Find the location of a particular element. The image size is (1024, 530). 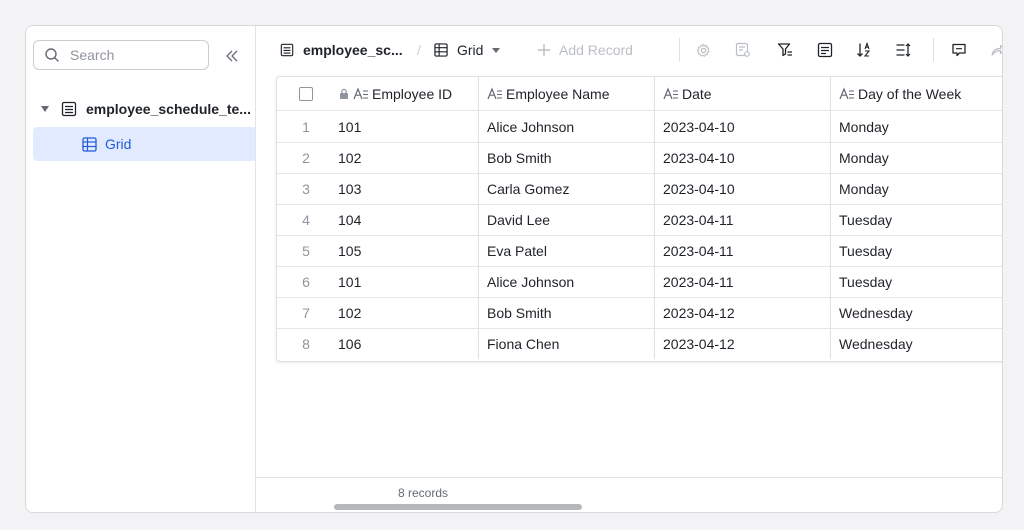

filter-icon is located at coordinates (784, 50).